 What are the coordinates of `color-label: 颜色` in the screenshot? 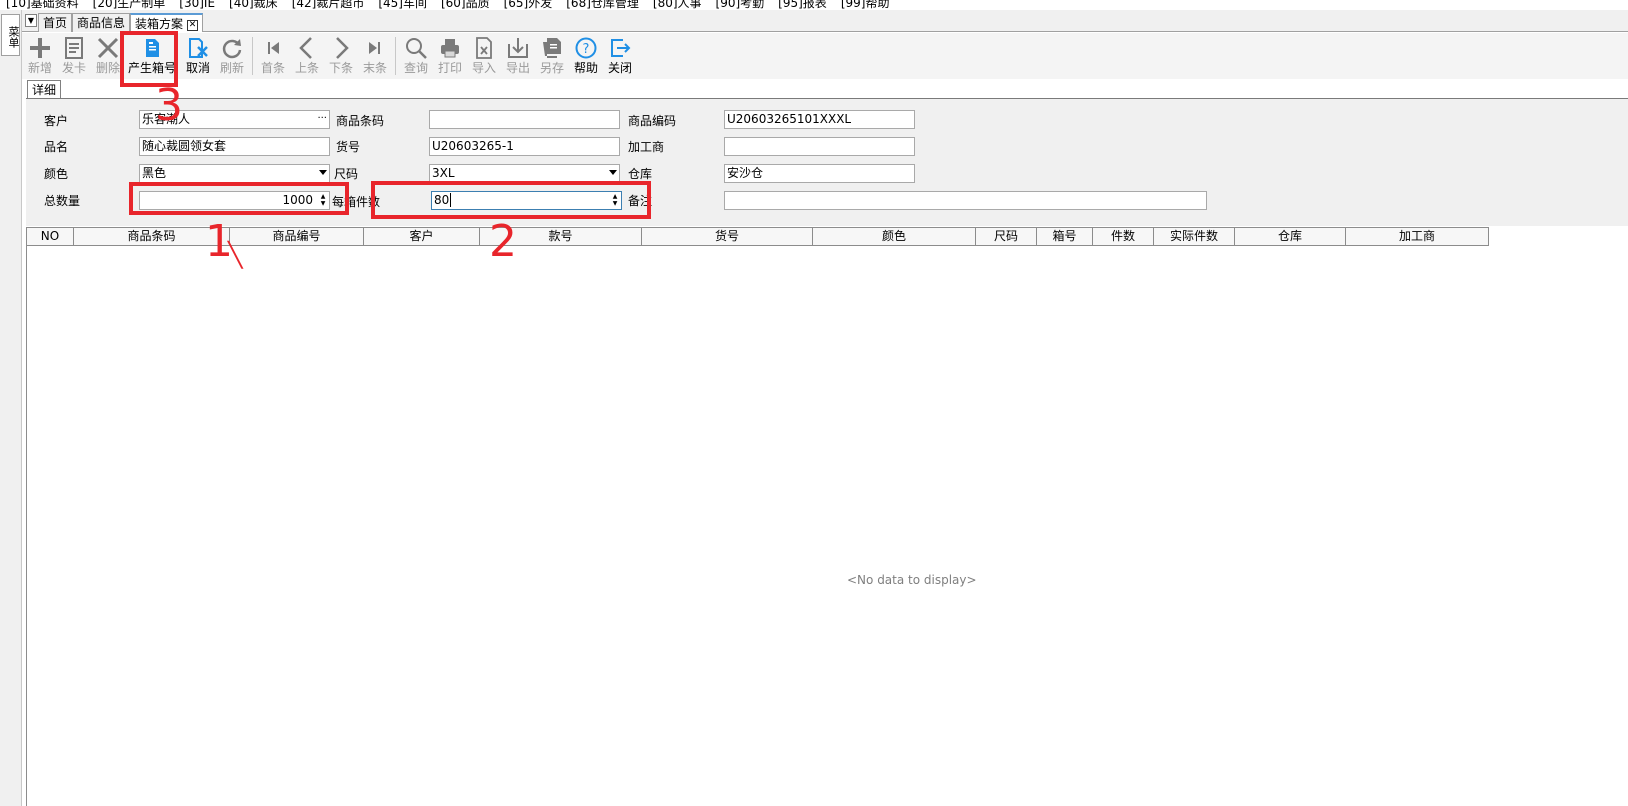 It's located at (56, 174).